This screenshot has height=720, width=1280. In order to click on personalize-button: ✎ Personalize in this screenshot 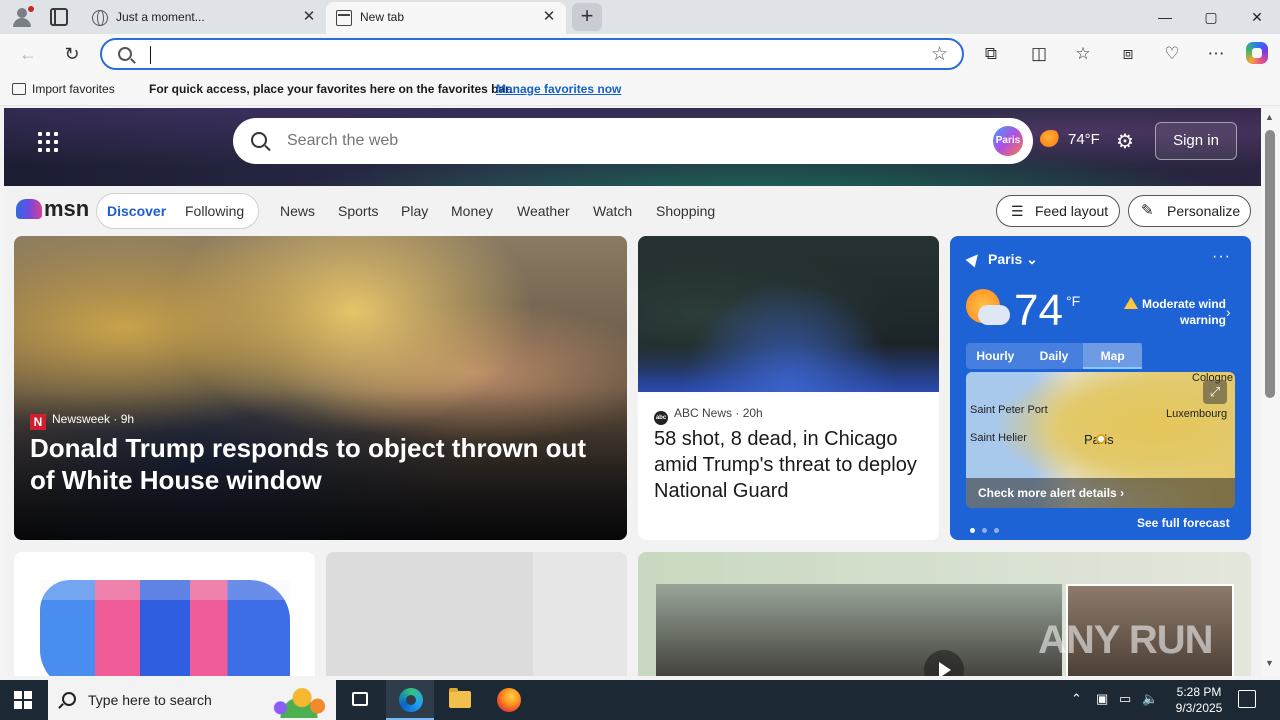, I will do `click(1189, 211)`.